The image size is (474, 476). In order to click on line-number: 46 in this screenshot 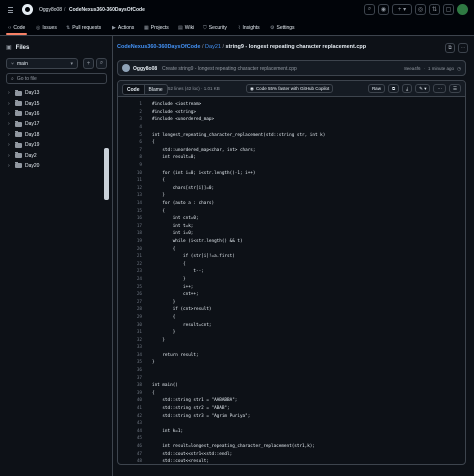, I will do `click(135, 446)`.